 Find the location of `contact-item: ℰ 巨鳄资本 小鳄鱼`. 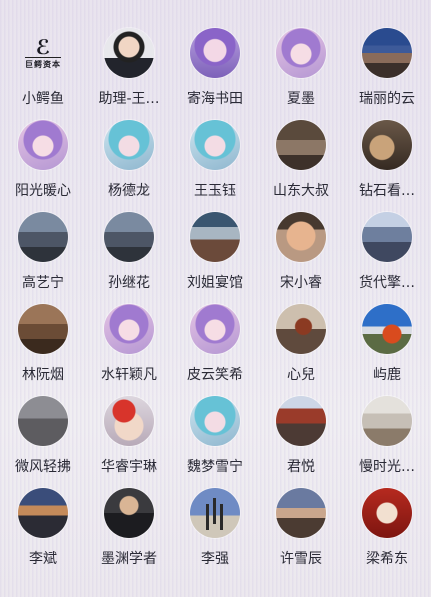

contact-item: ℰ 巨鳄资本 小鳄鱼 is located at coordinates (43, 74).